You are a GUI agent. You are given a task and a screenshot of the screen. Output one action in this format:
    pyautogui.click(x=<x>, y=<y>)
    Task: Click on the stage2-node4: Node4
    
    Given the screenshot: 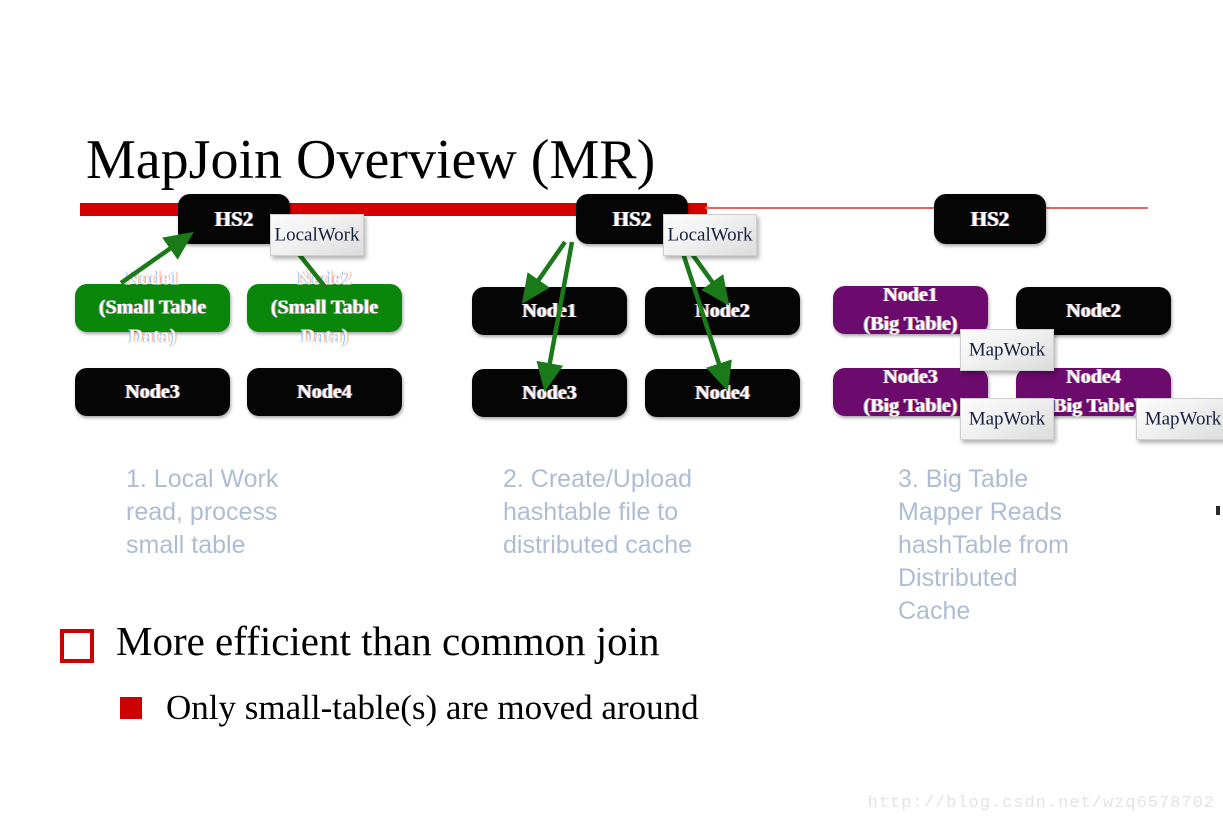 What is the action you would take?
    pyautogui.click(x=722, y=393)
    